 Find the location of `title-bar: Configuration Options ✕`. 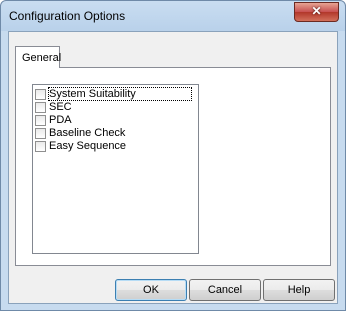

title-bar: Configuration Options ✕ is located at coordinates (173, 16).